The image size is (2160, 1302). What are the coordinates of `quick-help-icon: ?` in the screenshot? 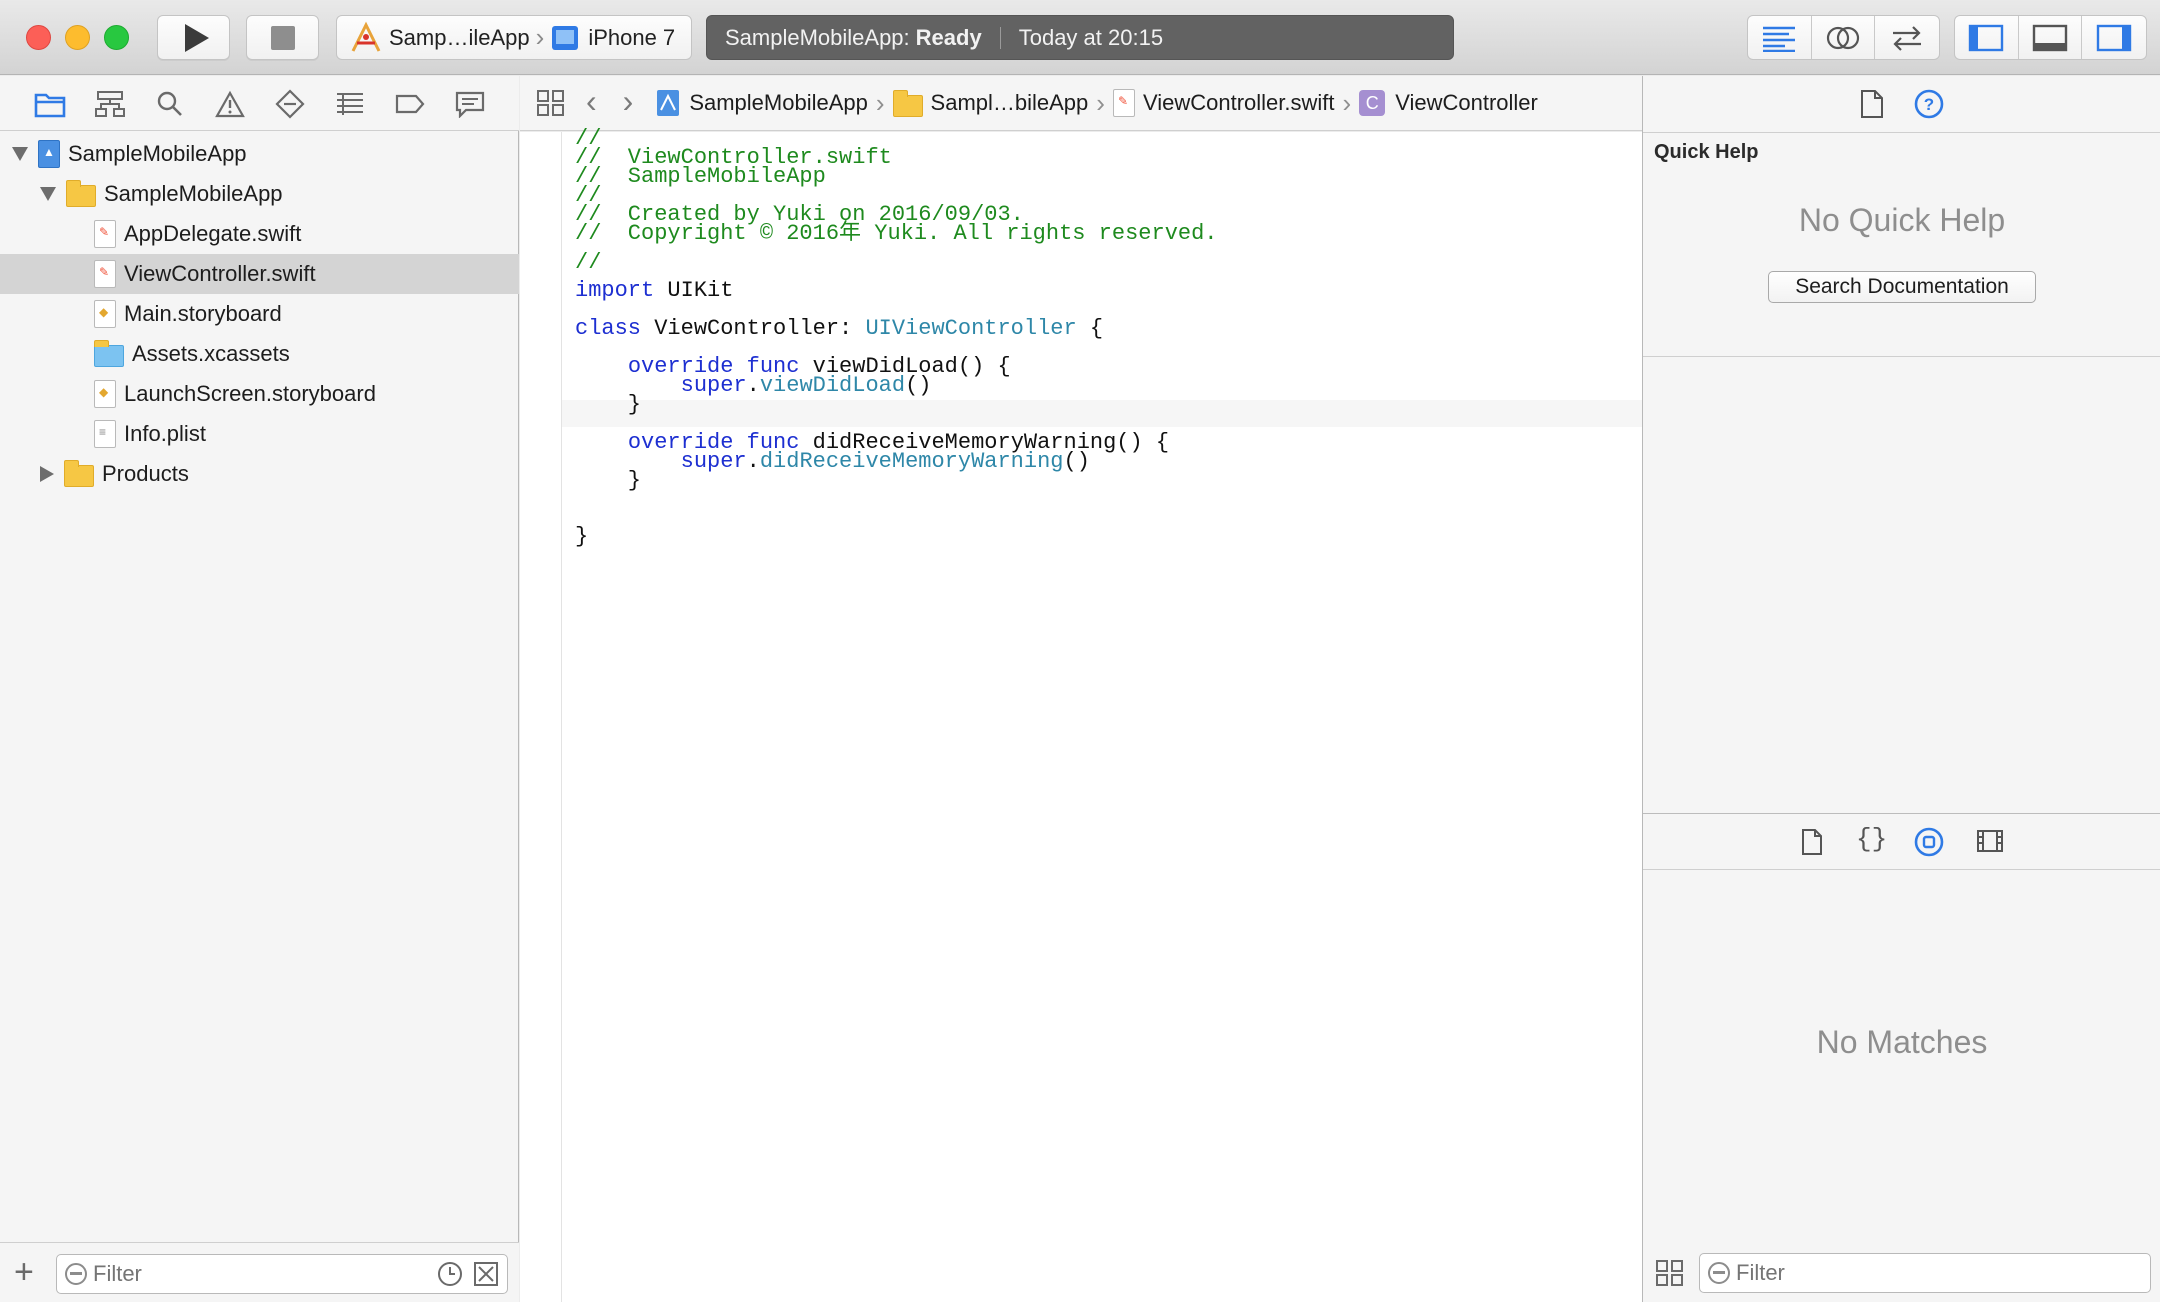 It's located at (1929, 104).